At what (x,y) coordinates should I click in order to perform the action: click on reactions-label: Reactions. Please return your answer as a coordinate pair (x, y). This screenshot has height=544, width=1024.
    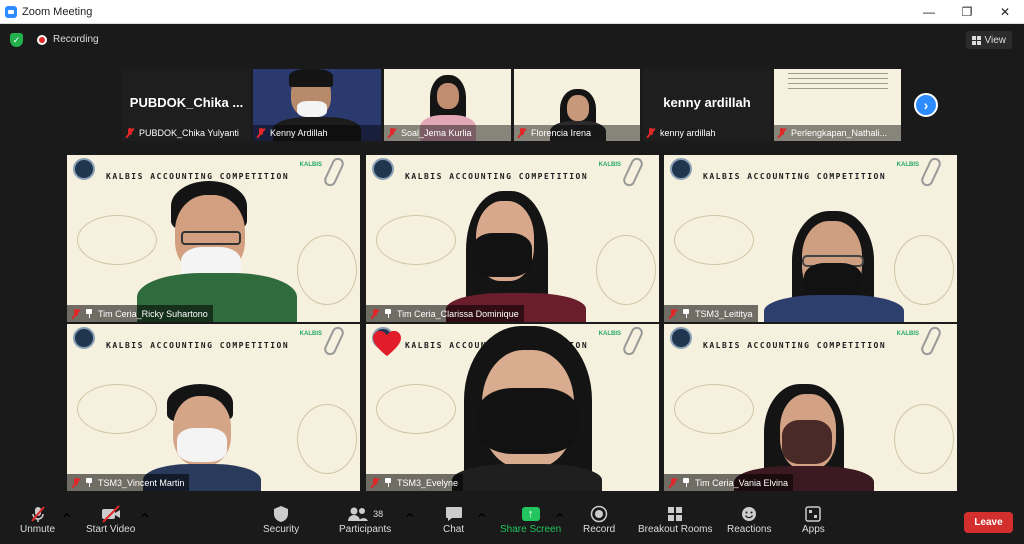
    Looking at the image, I should click on (749, 529).